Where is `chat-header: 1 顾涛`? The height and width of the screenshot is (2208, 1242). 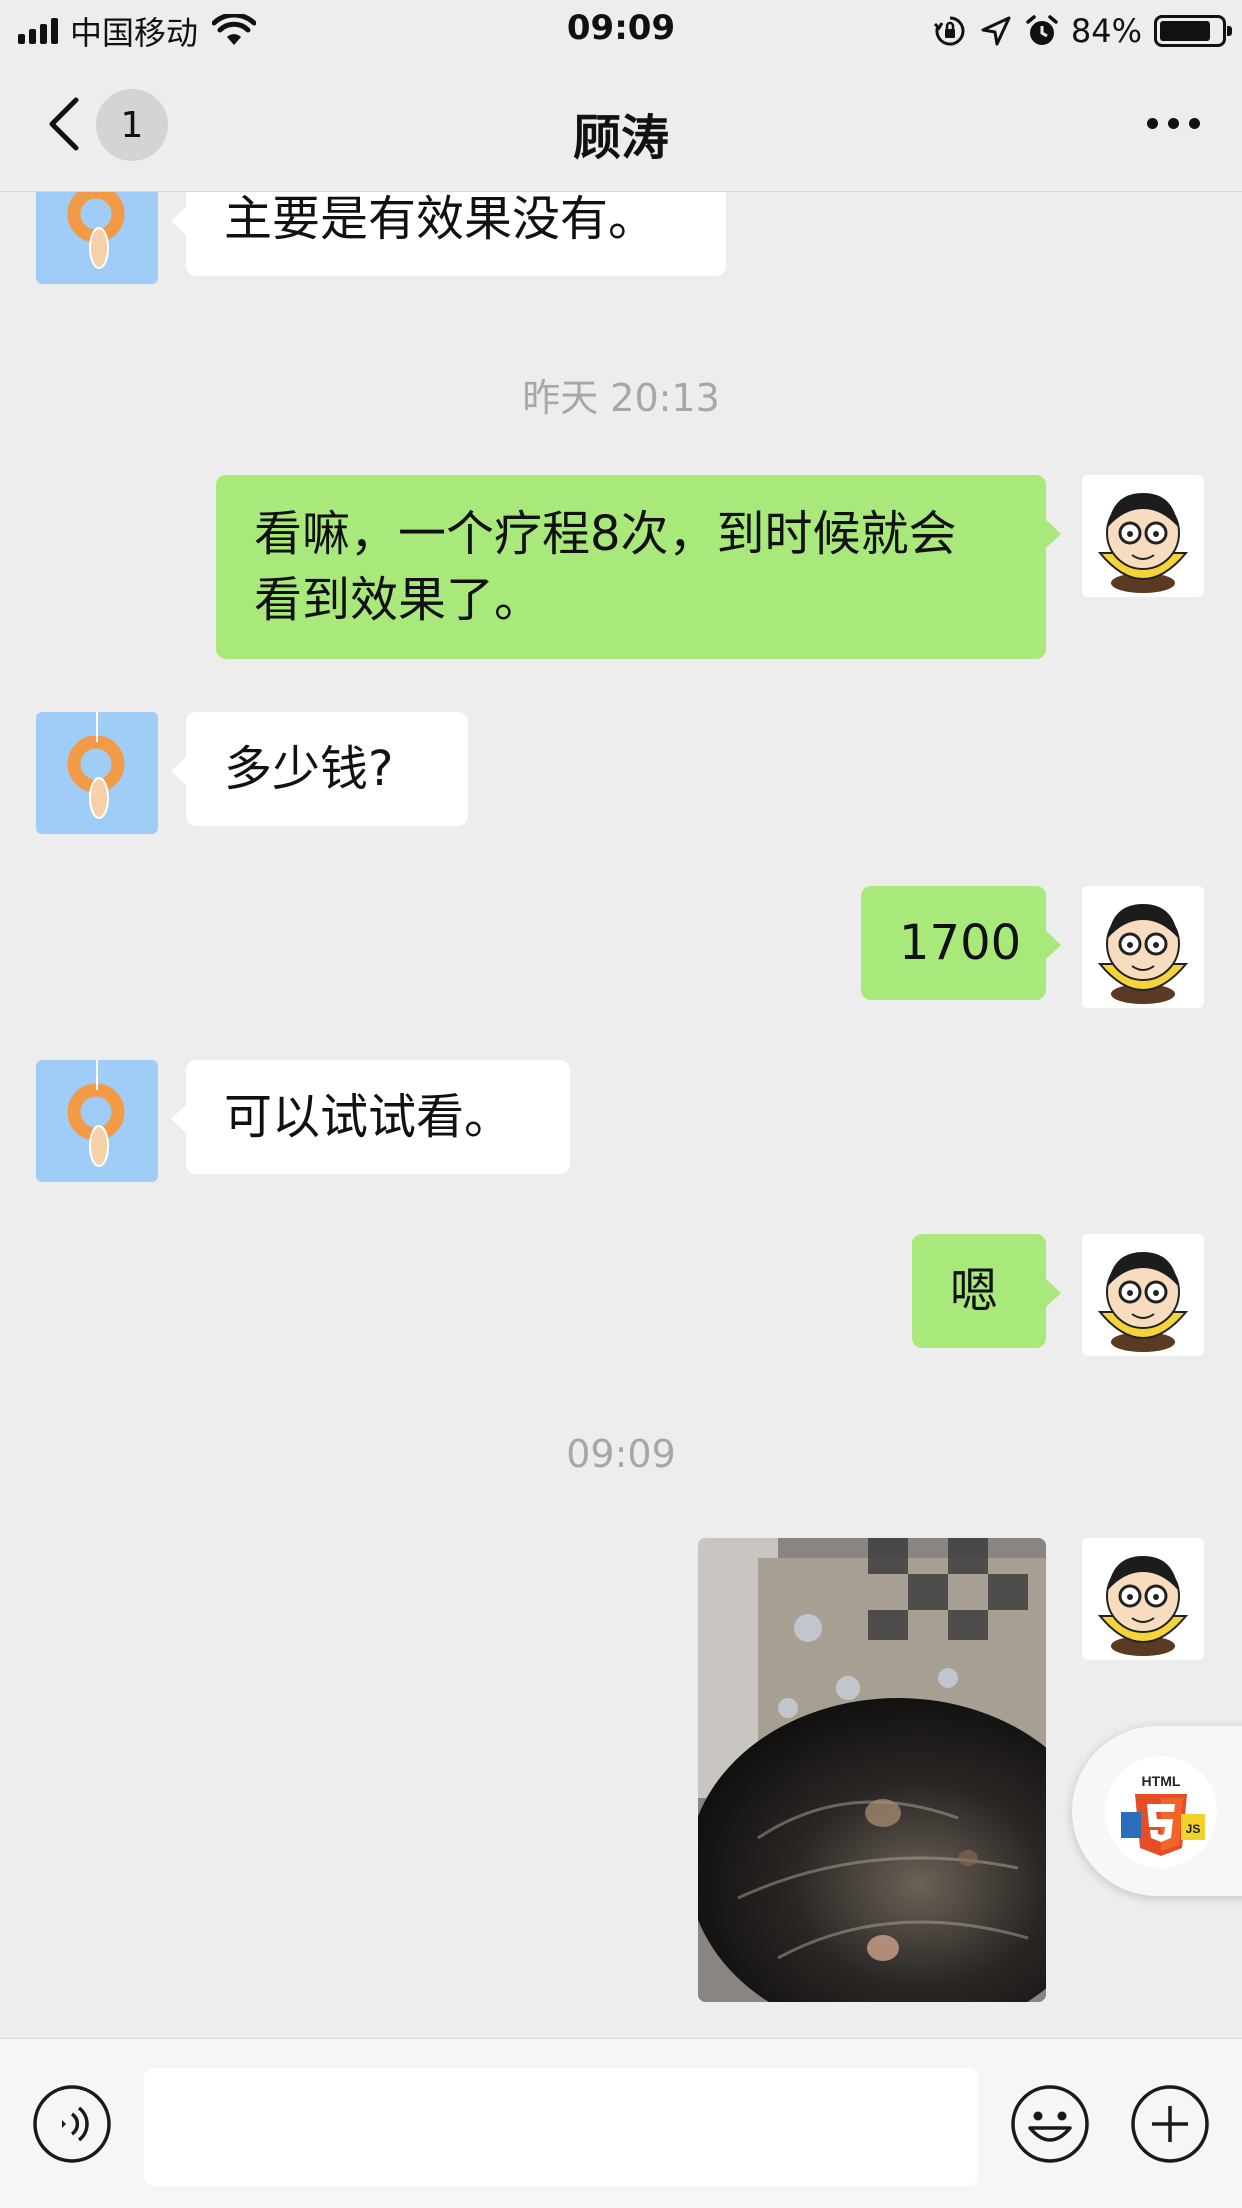
chat-header: 1 顾涛 is located at coordinates (621, 127).